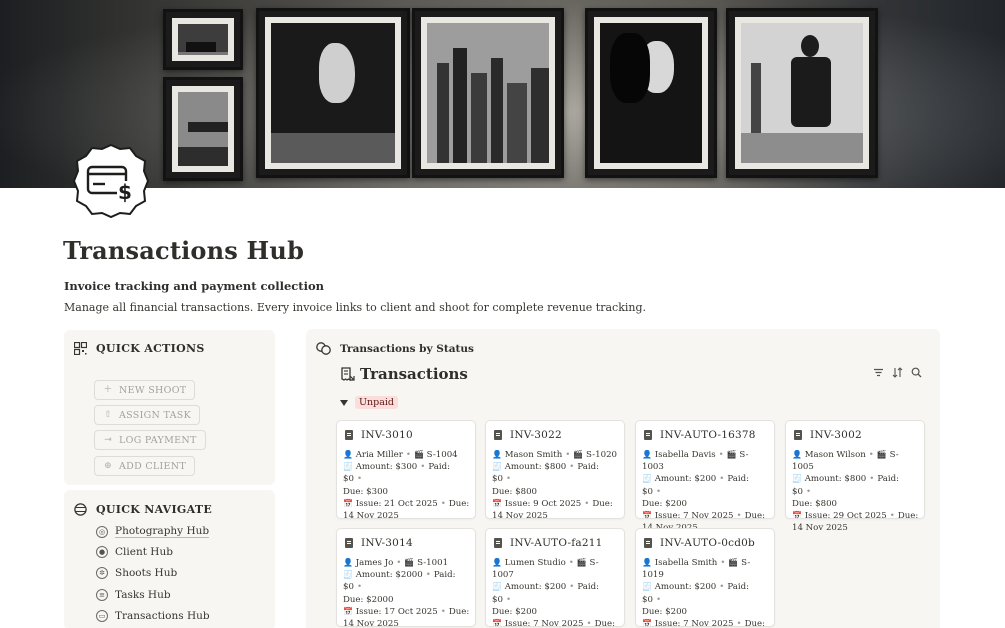 Image resolution: width=1005 pixels, height=628 pixels. I want to click on new-shoot-button: ＋ NEW SHOOT, so click(145, 390).